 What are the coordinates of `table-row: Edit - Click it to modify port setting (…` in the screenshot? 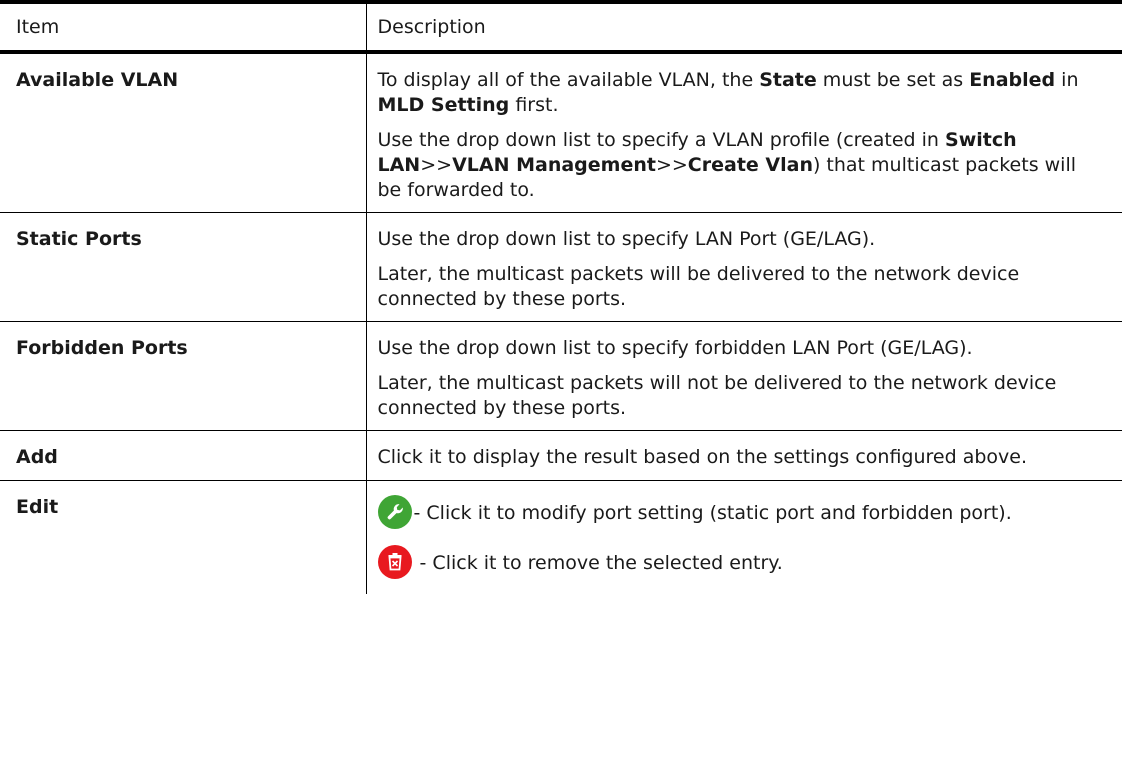 It's located at (561, 537).